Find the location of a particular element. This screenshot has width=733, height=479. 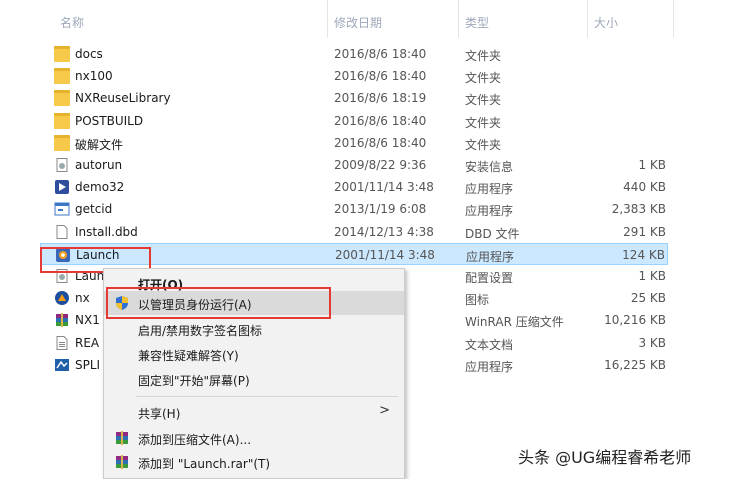

file-row: demo32 2001/11/14 3:48 应用程序 440 KB is located at coordinates (354, 187).